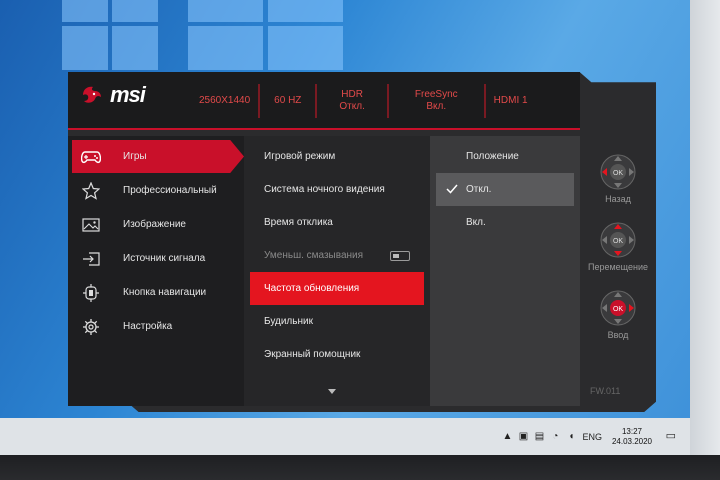  I want to click on menu-item-gaming: Игры, so click(158, 156).